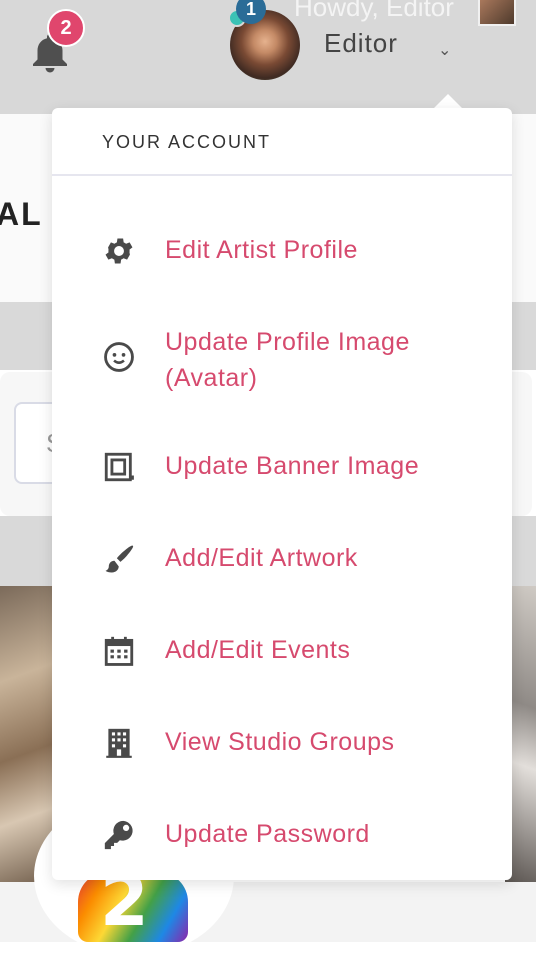 This screenshot has height=956, width=536. What do you see at coordinates (119, 467) in the screenshot?
I see `banner-frame-icon` at bounding box center [119, 467].